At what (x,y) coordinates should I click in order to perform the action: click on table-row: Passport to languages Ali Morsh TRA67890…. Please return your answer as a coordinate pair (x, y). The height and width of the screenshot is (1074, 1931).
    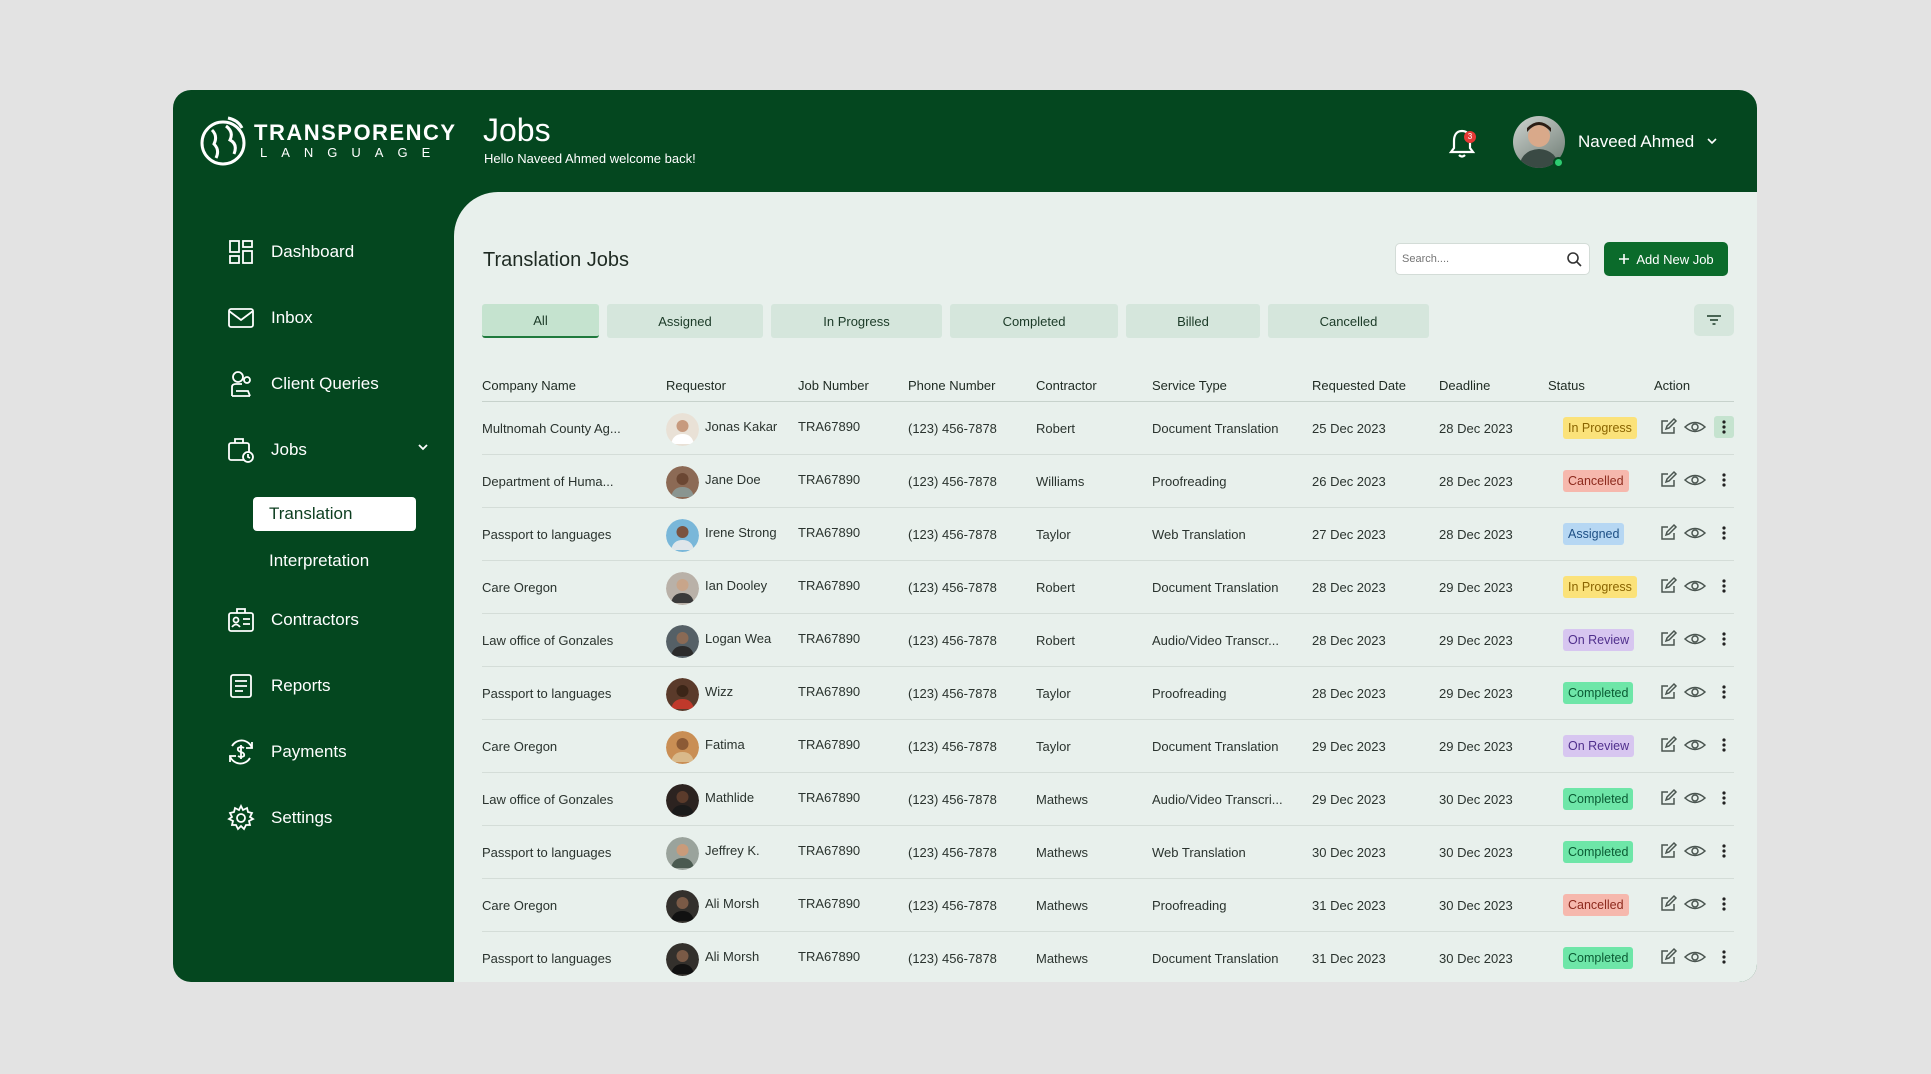
    Looking at the image, I should click on (1108, 957).